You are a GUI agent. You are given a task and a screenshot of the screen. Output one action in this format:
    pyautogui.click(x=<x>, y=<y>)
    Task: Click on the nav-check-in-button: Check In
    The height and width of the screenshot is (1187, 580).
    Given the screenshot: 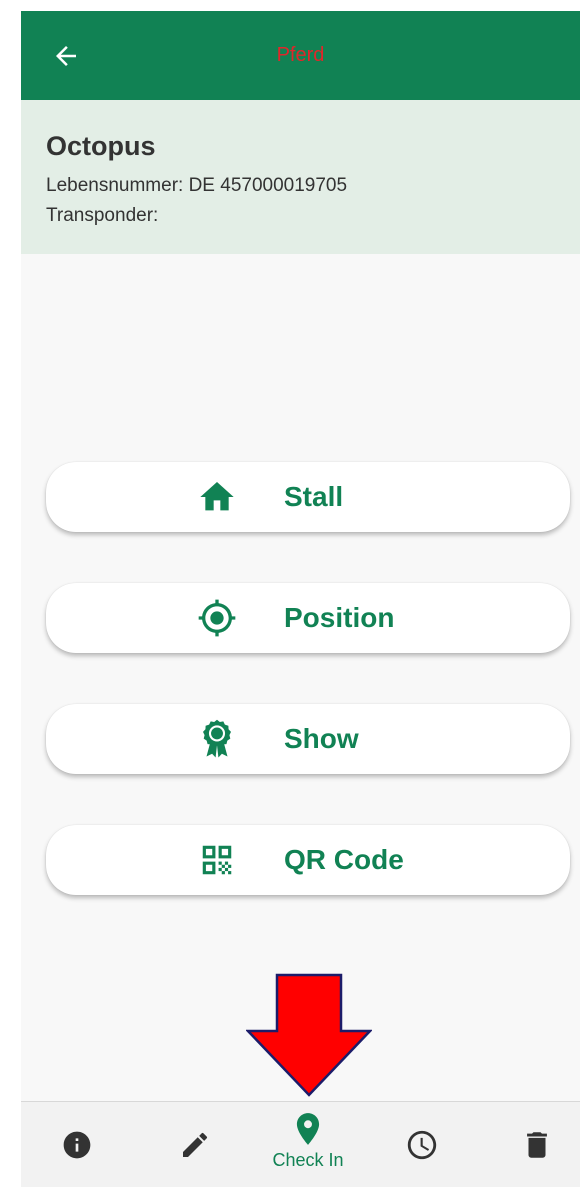 What is the action you would take?
    pyautogui.click(x=308, y=1144)
    